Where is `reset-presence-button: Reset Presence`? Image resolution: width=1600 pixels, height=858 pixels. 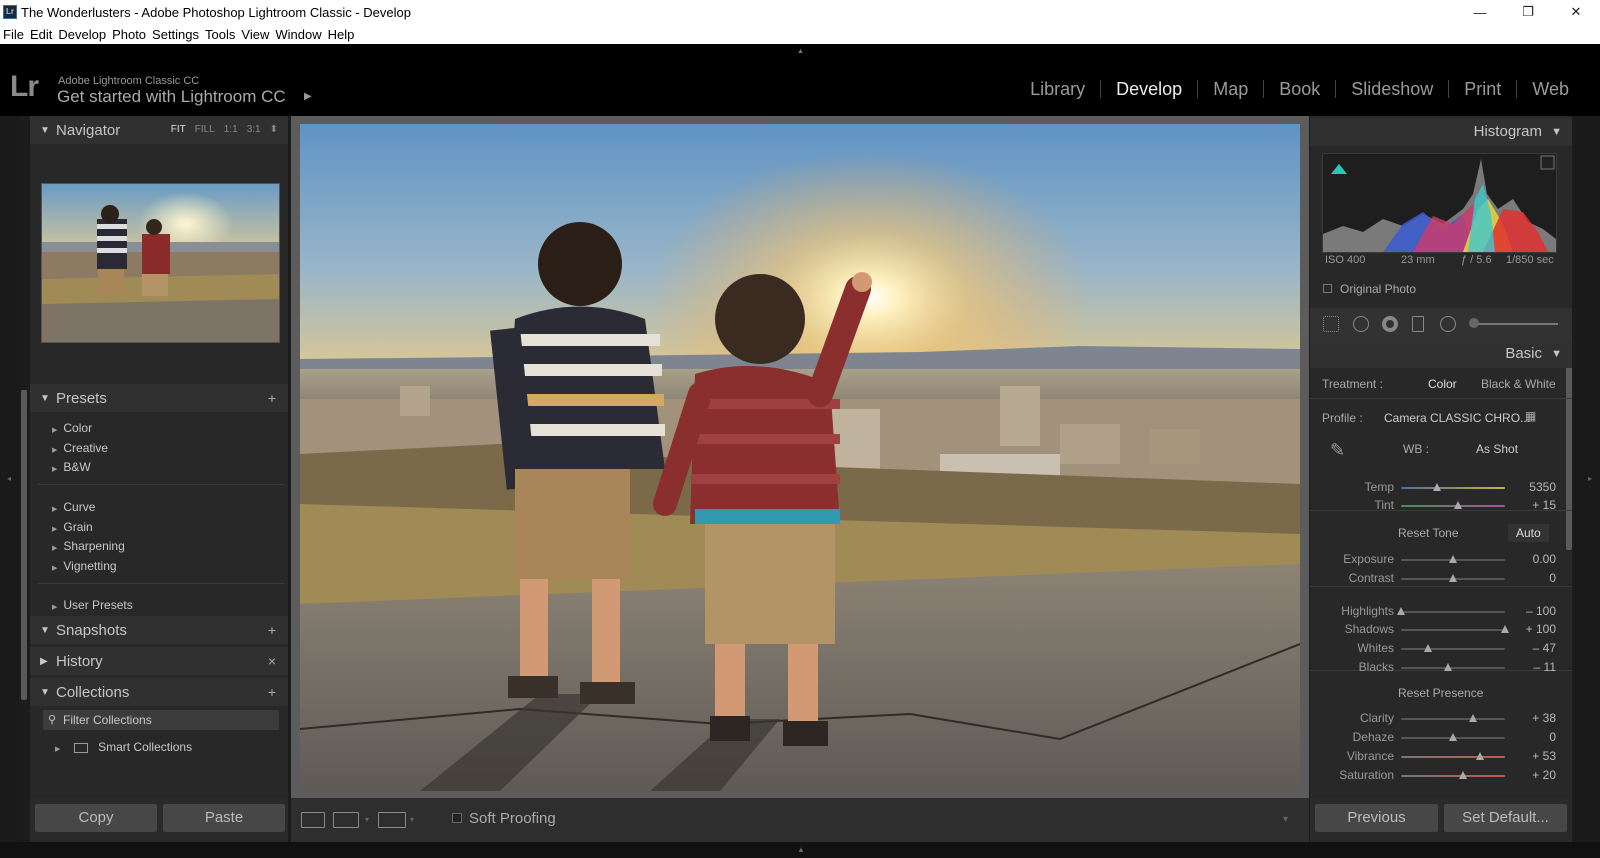 reset-presence-button: Reset Presence is located at coordinates (1440, 693).